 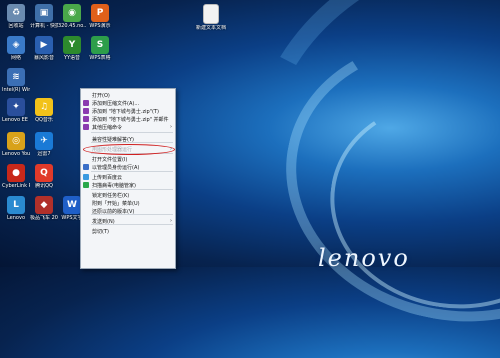 What do you see at coordinates (364, 258) in the screenshot?
I see `lenovo-logo: lenovo` at bounding box center [364, 258].